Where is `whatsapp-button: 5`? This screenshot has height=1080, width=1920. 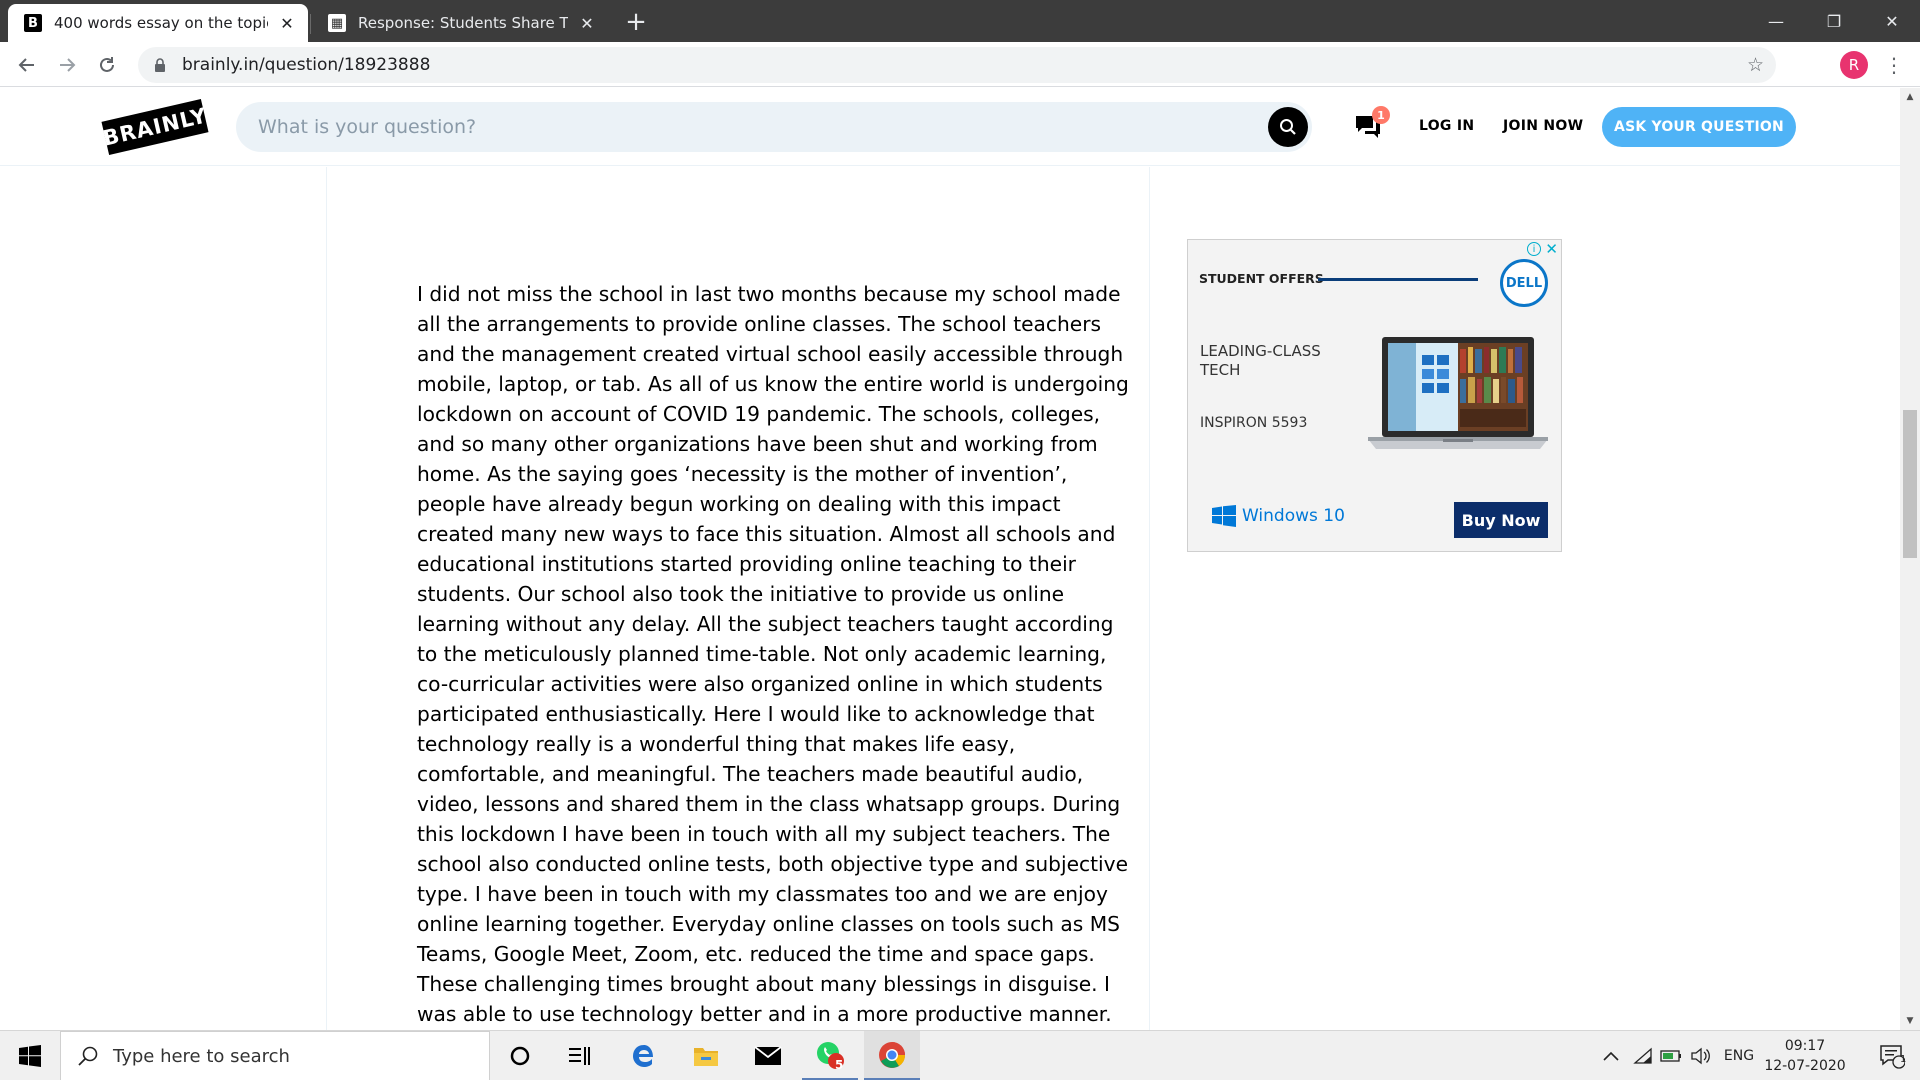
whatsapp-button: 5 is located at coordinates (830, 1055).